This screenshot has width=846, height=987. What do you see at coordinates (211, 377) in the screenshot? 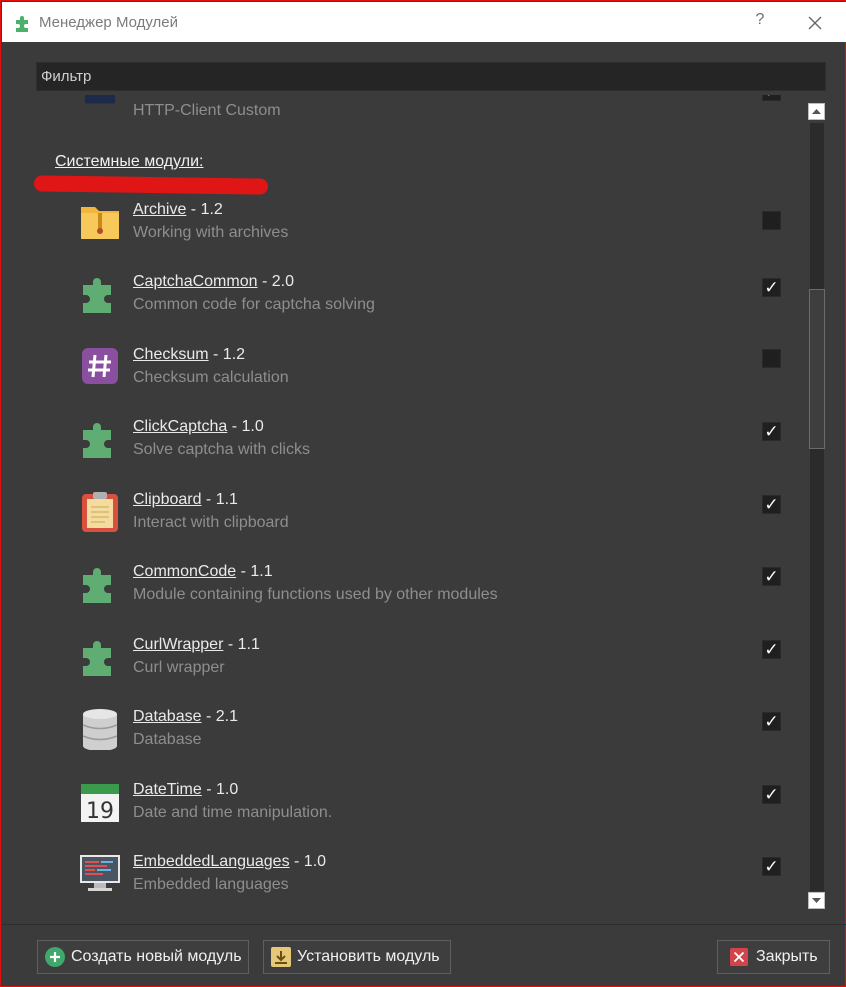
I see `module-description: Checksum calculation` at bounding box center [211, 377].